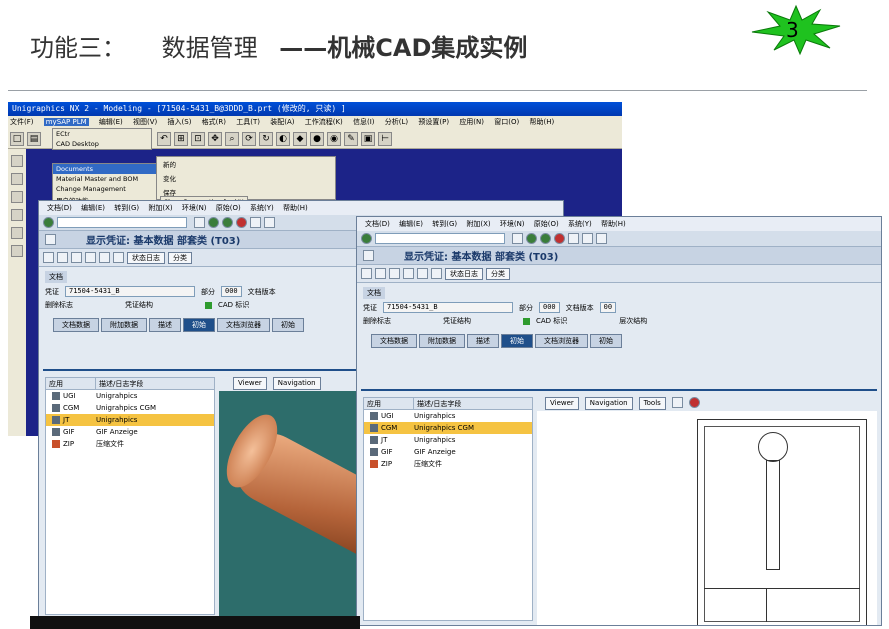  What do you see at coordinates (366, 273) in the screenshot?
I see `edit-icon` at bounding box center [366, 273].